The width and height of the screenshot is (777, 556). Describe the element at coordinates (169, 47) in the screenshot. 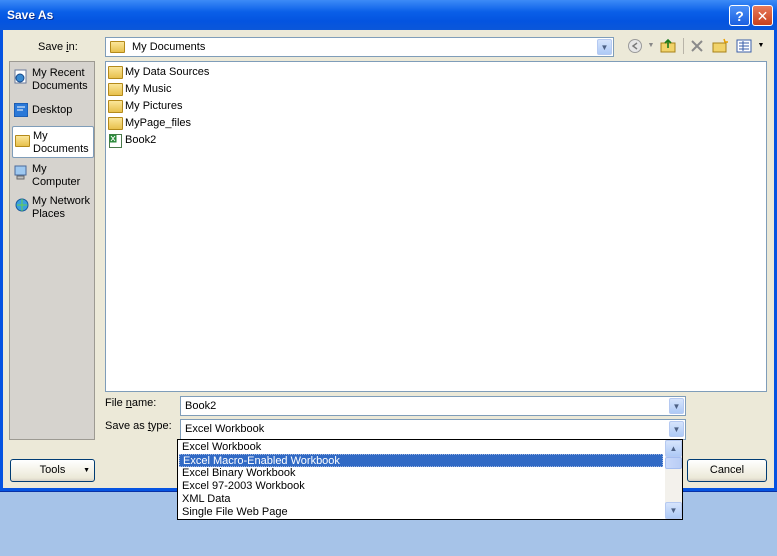

I see `save-in-value: My Documents` at that location.